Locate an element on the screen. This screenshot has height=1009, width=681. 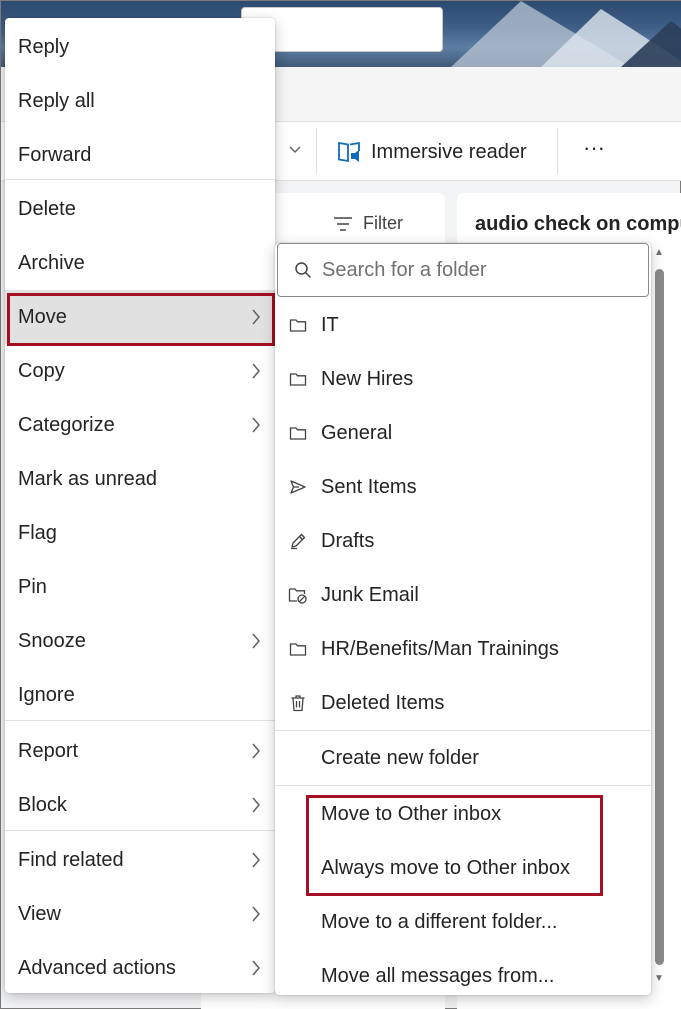
chevron-down-icon is located at coordinates (295, 149).